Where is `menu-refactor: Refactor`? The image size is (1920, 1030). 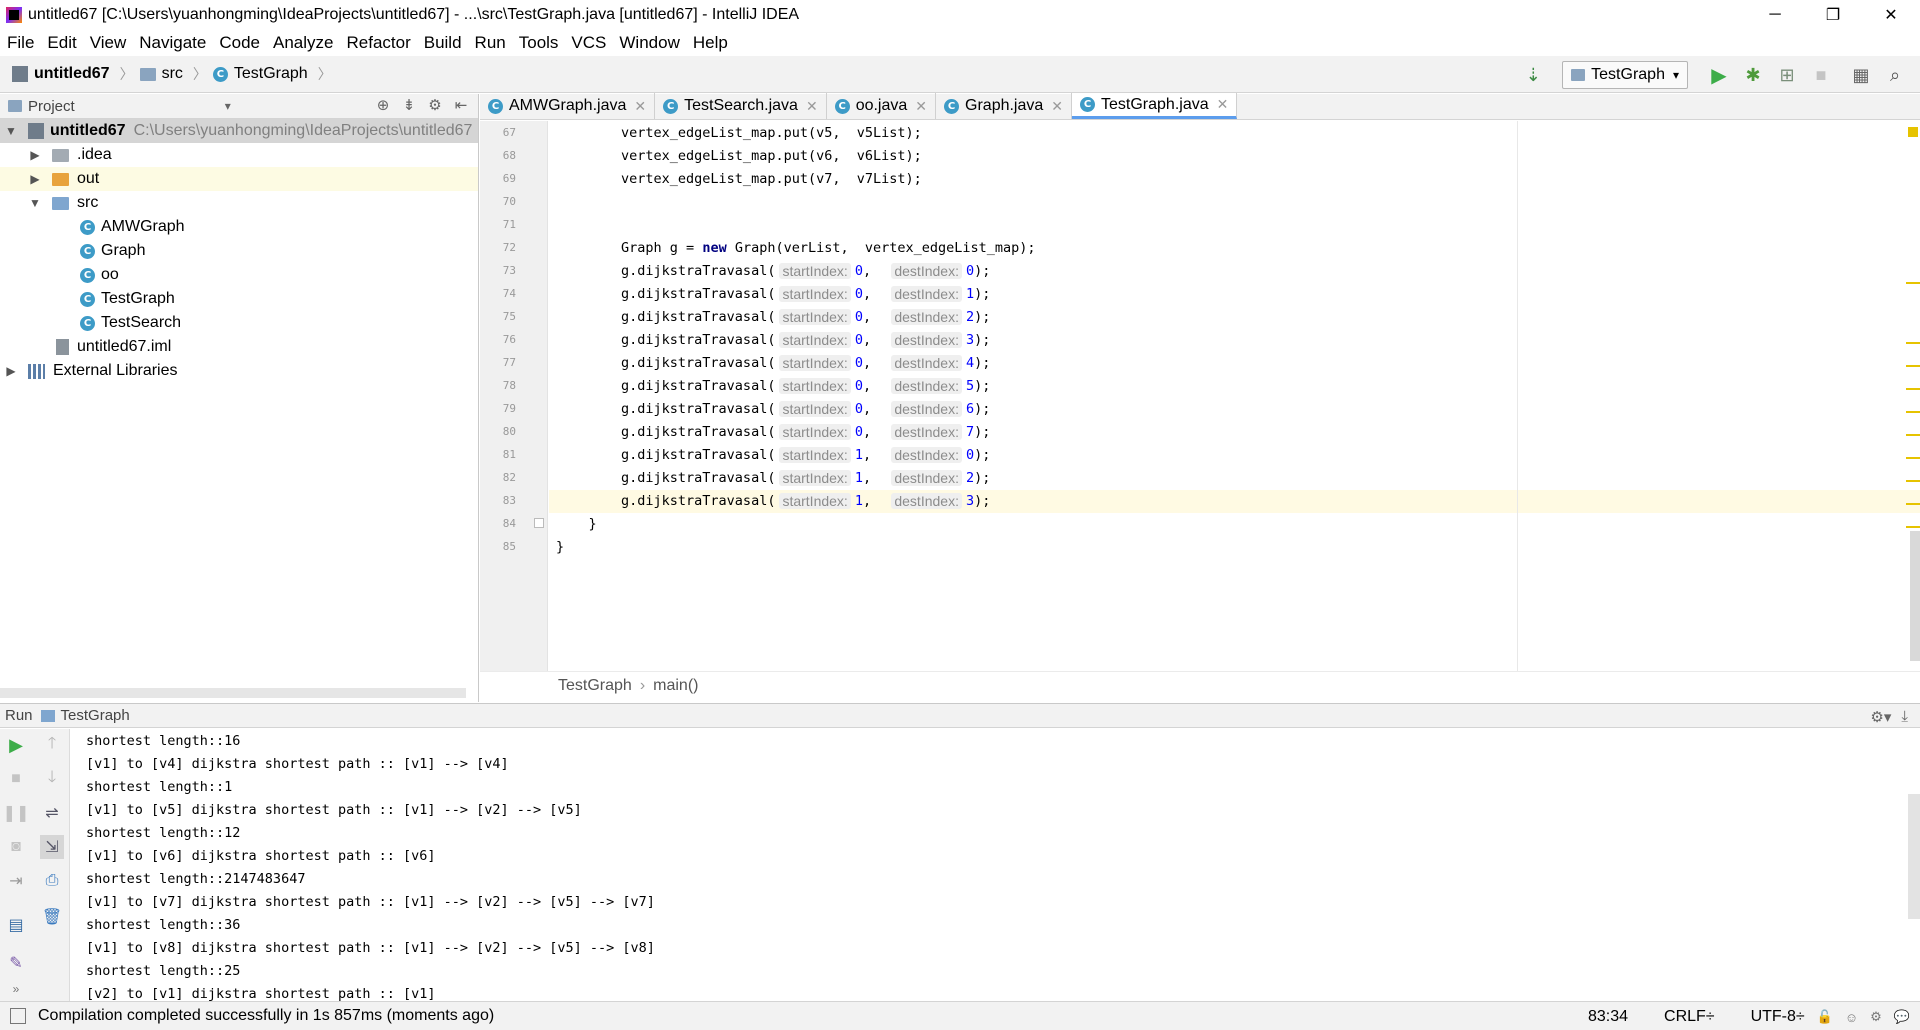
menu-refactor: Refactor is located at coordinates (378, 43).